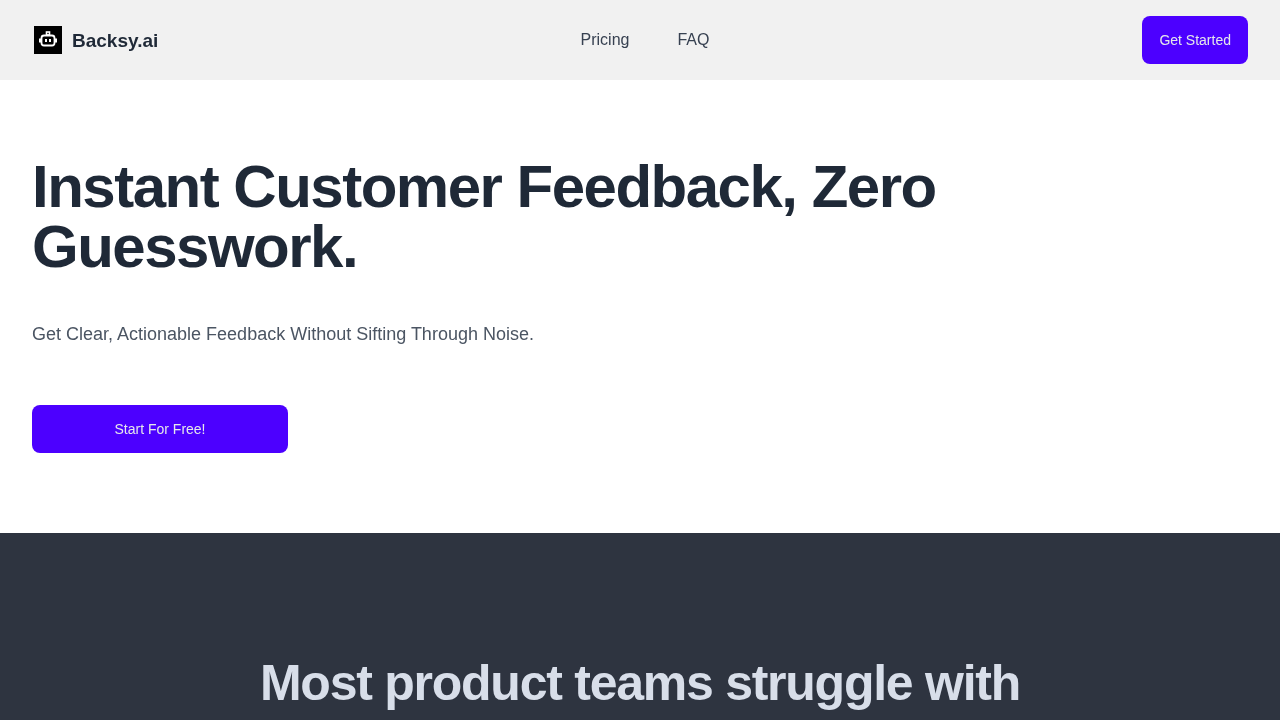  I want to click on hero-heading: Instant Customer Feedback, Zero Guesswork., so click(484, 217).